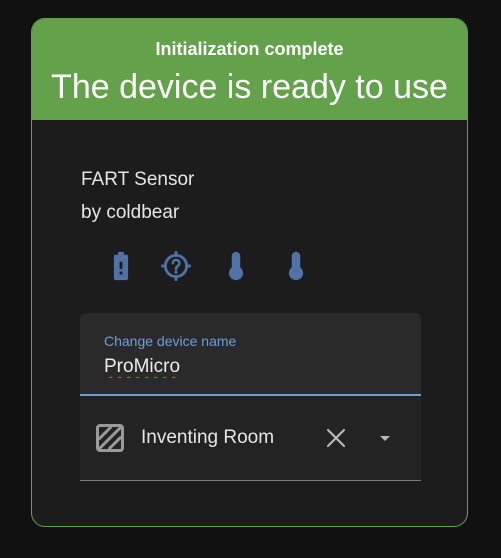  What do you see at coordinates (249, 87) in the screenshot?
I see `banner-title: The device is ready to use` at bounding box center [249, 87].